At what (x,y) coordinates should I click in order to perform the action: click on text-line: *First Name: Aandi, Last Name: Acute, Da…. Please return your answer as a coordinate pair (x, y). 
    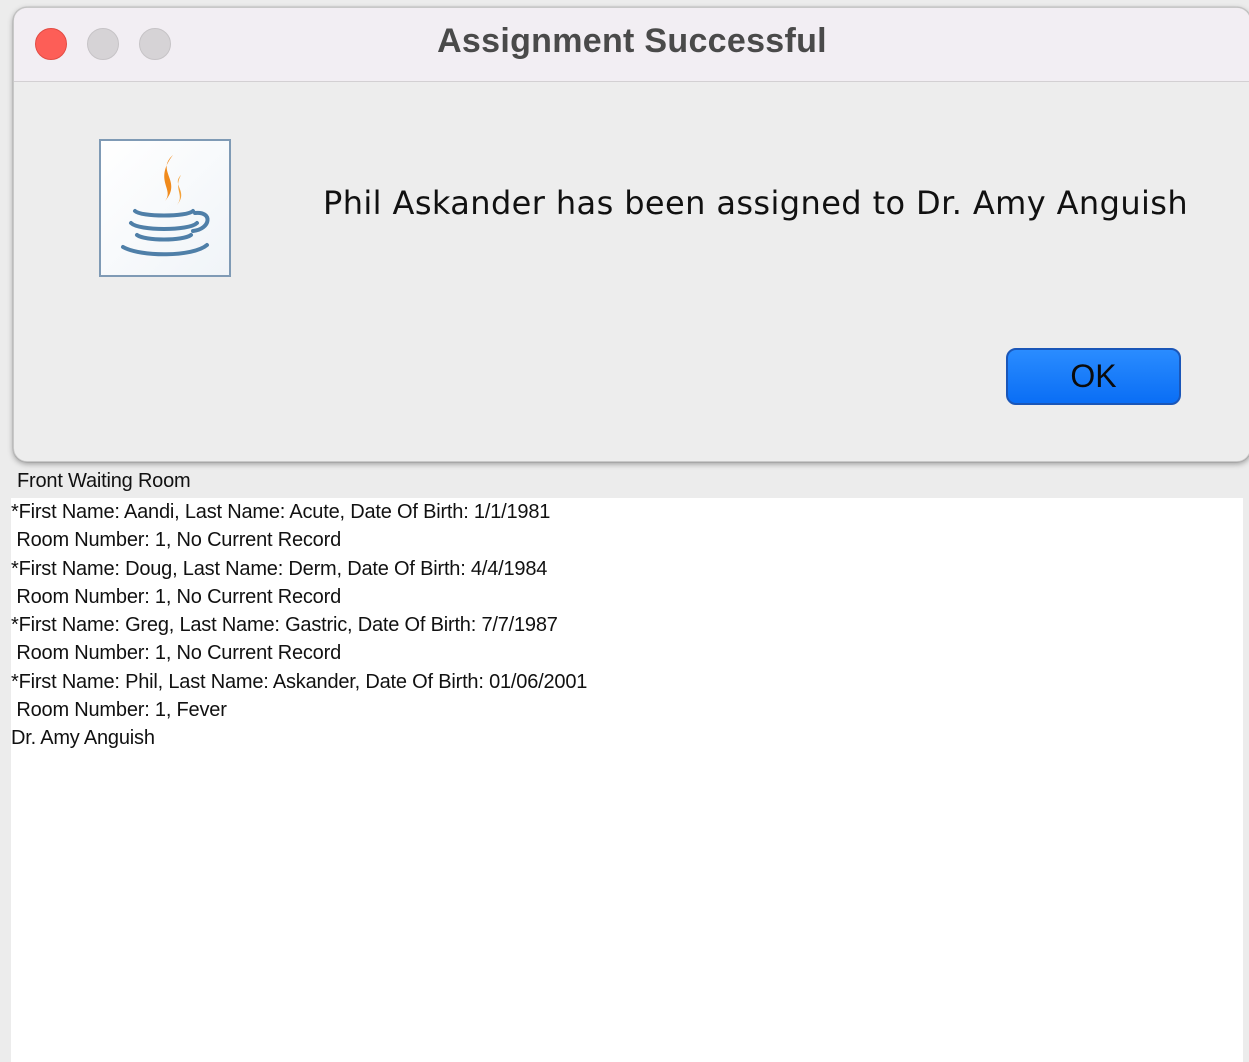
    Looking at the image, I should click on (281, 512).